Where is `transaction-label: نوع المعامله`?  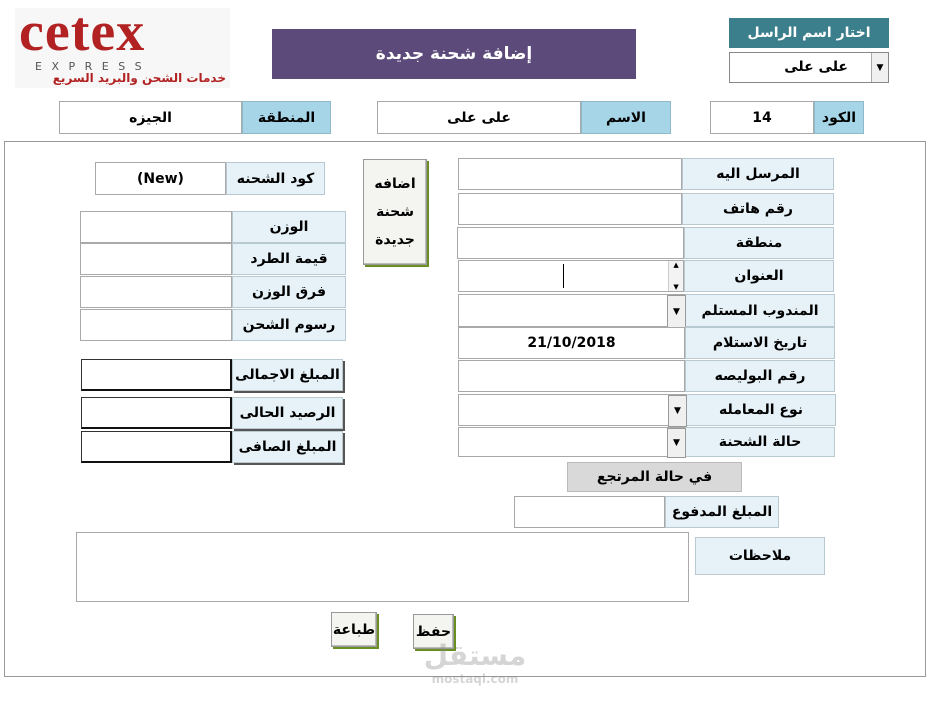
transaction-label: نوع المعامله is located at coordinates (761, 410).